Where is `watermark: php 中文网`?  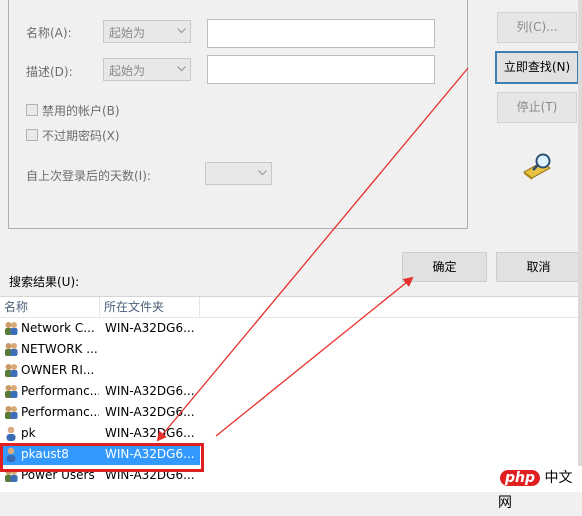
watermark: php 中文网 is located at coordinates (540, 488).